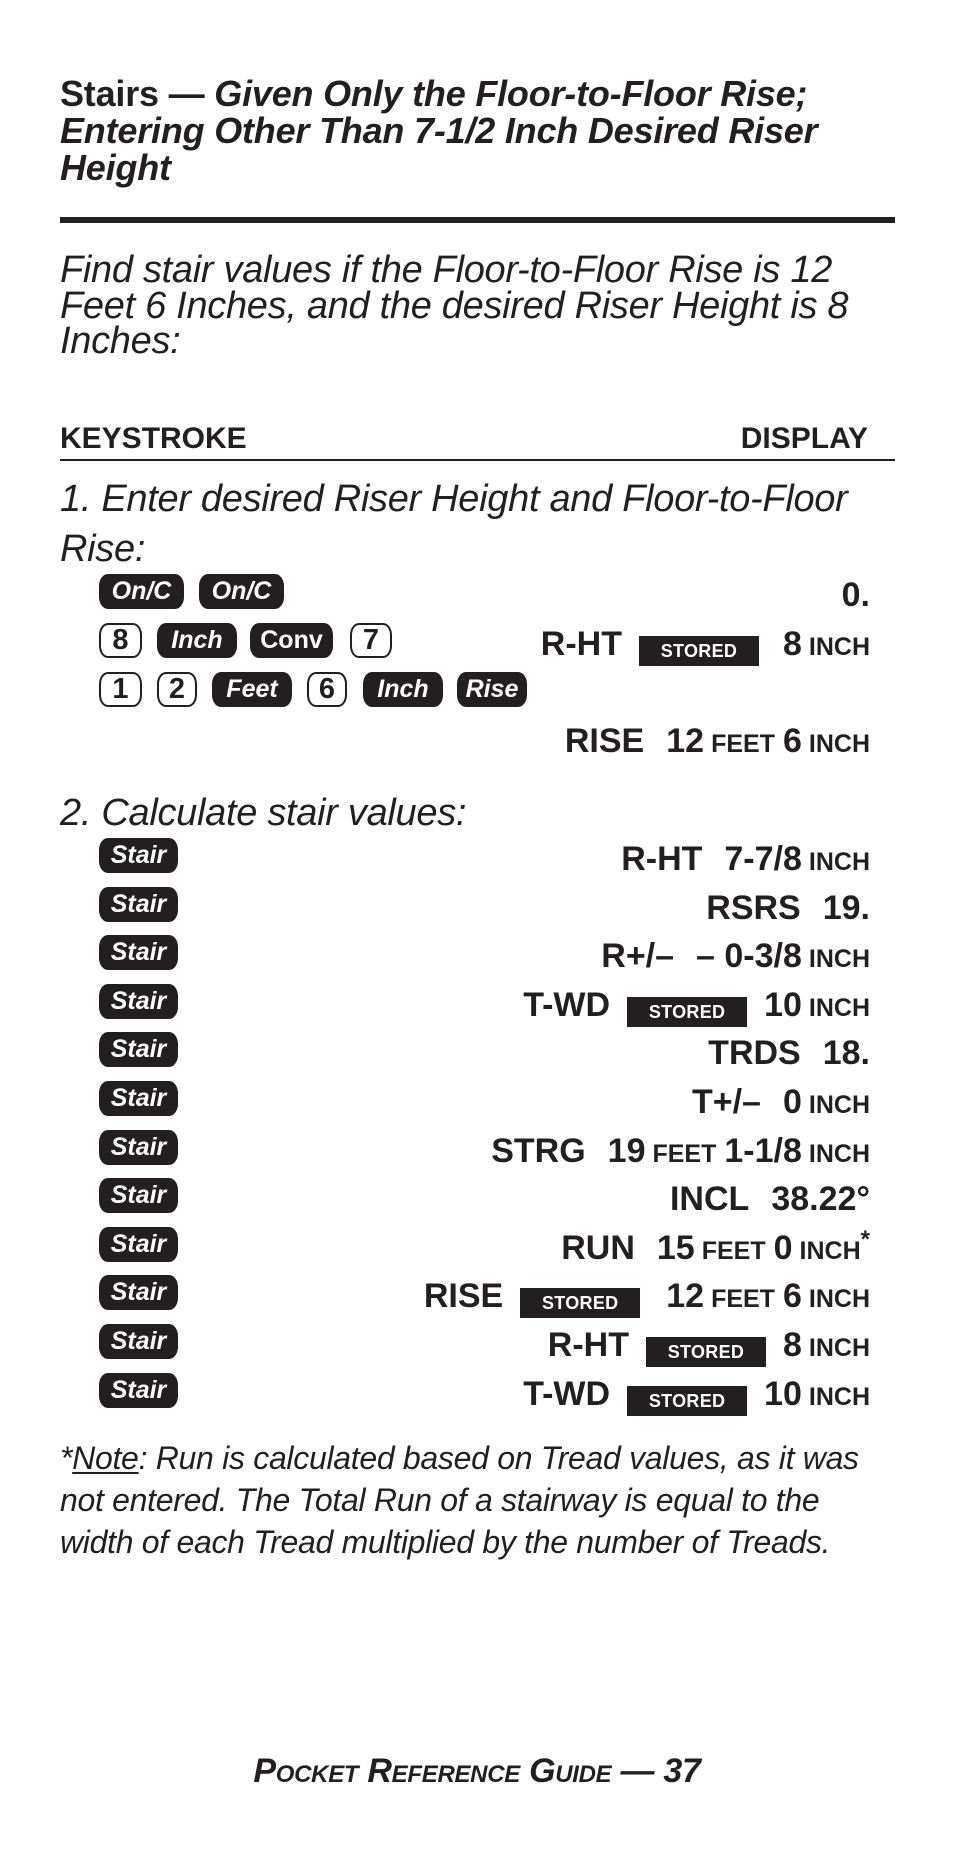  I want to click on display-value: 38.22°, so click(820, 1199).